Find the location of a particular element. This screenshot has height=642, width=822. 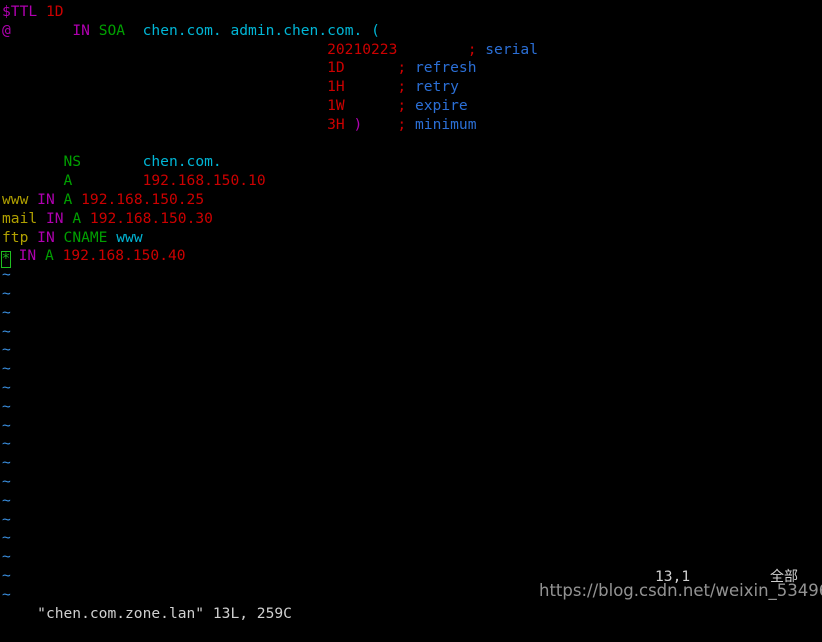

editor-line is located at coordinates (411, 144).